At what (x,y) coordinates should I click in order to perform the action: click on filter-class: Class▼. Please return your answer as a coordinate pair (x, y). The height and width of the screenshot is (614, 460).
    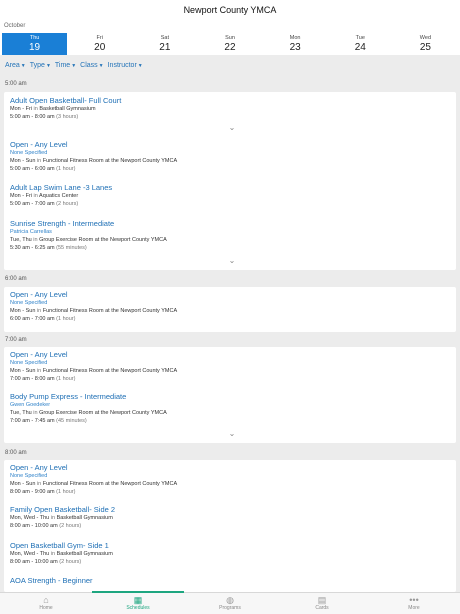
    Looking at the image, I should click on (91, 65).